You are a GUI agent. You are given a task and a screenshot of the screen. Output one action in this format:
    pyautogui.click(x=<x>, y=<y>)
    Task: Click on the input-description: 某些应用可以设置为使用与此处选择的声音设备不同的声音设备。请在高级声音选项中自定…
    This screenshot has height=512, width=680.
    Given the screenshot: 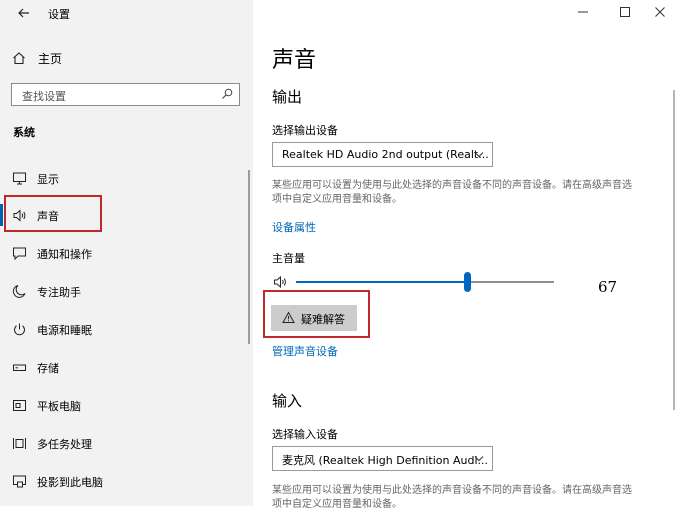 What is the action you would take?
    pyautogui.click(x=452, y=497)
    